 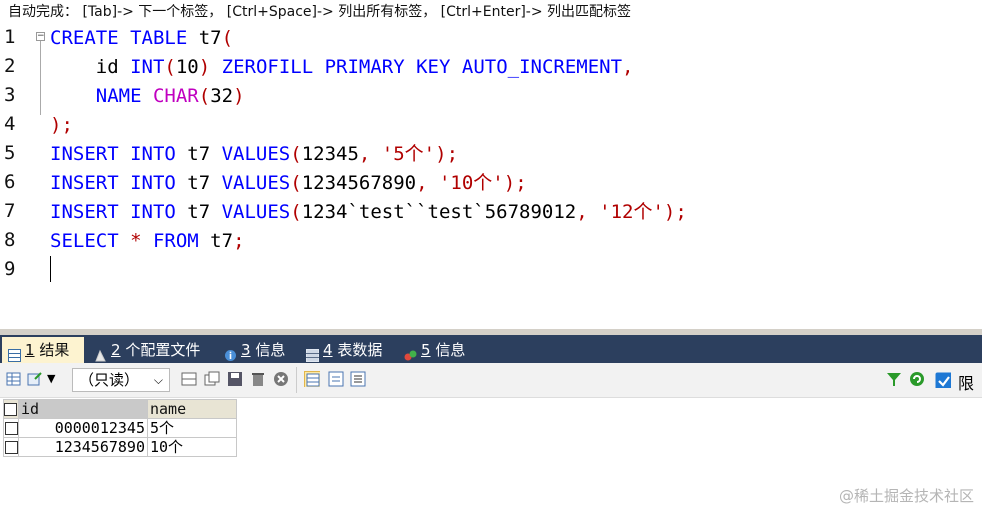 What do you see at coordinates (359, 183) in the screenshot?
I see `code-token: 1234567890` at bounding box center [359, 183].